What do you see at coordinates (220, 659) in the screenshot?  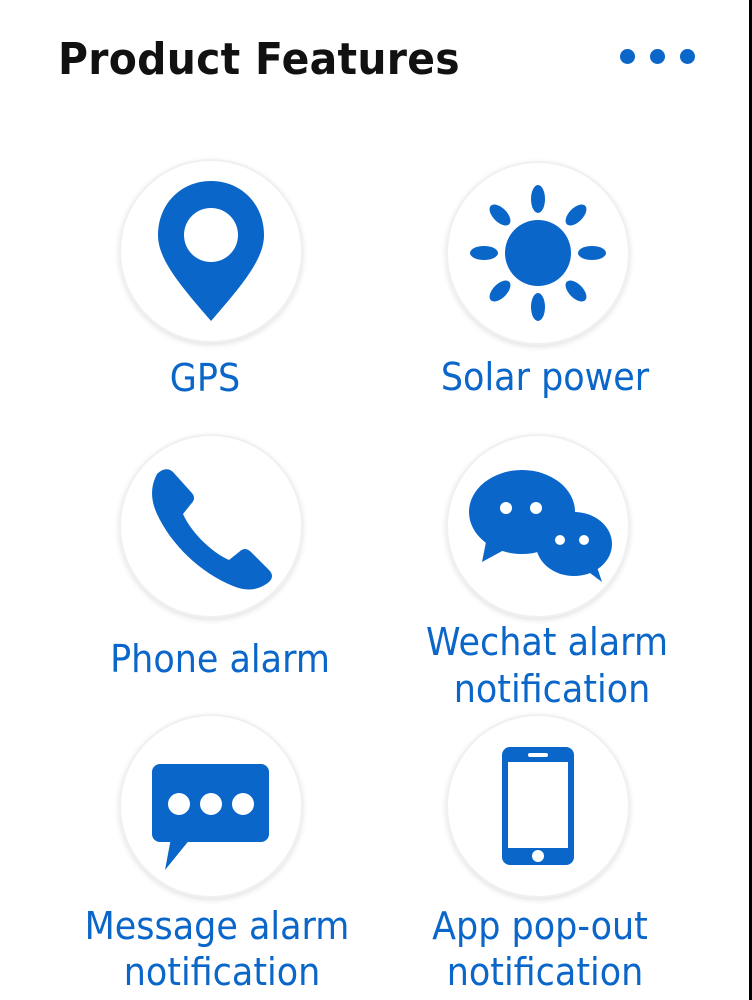 I see `feature-label: Phone alarm` at bounding box center [220, 659].